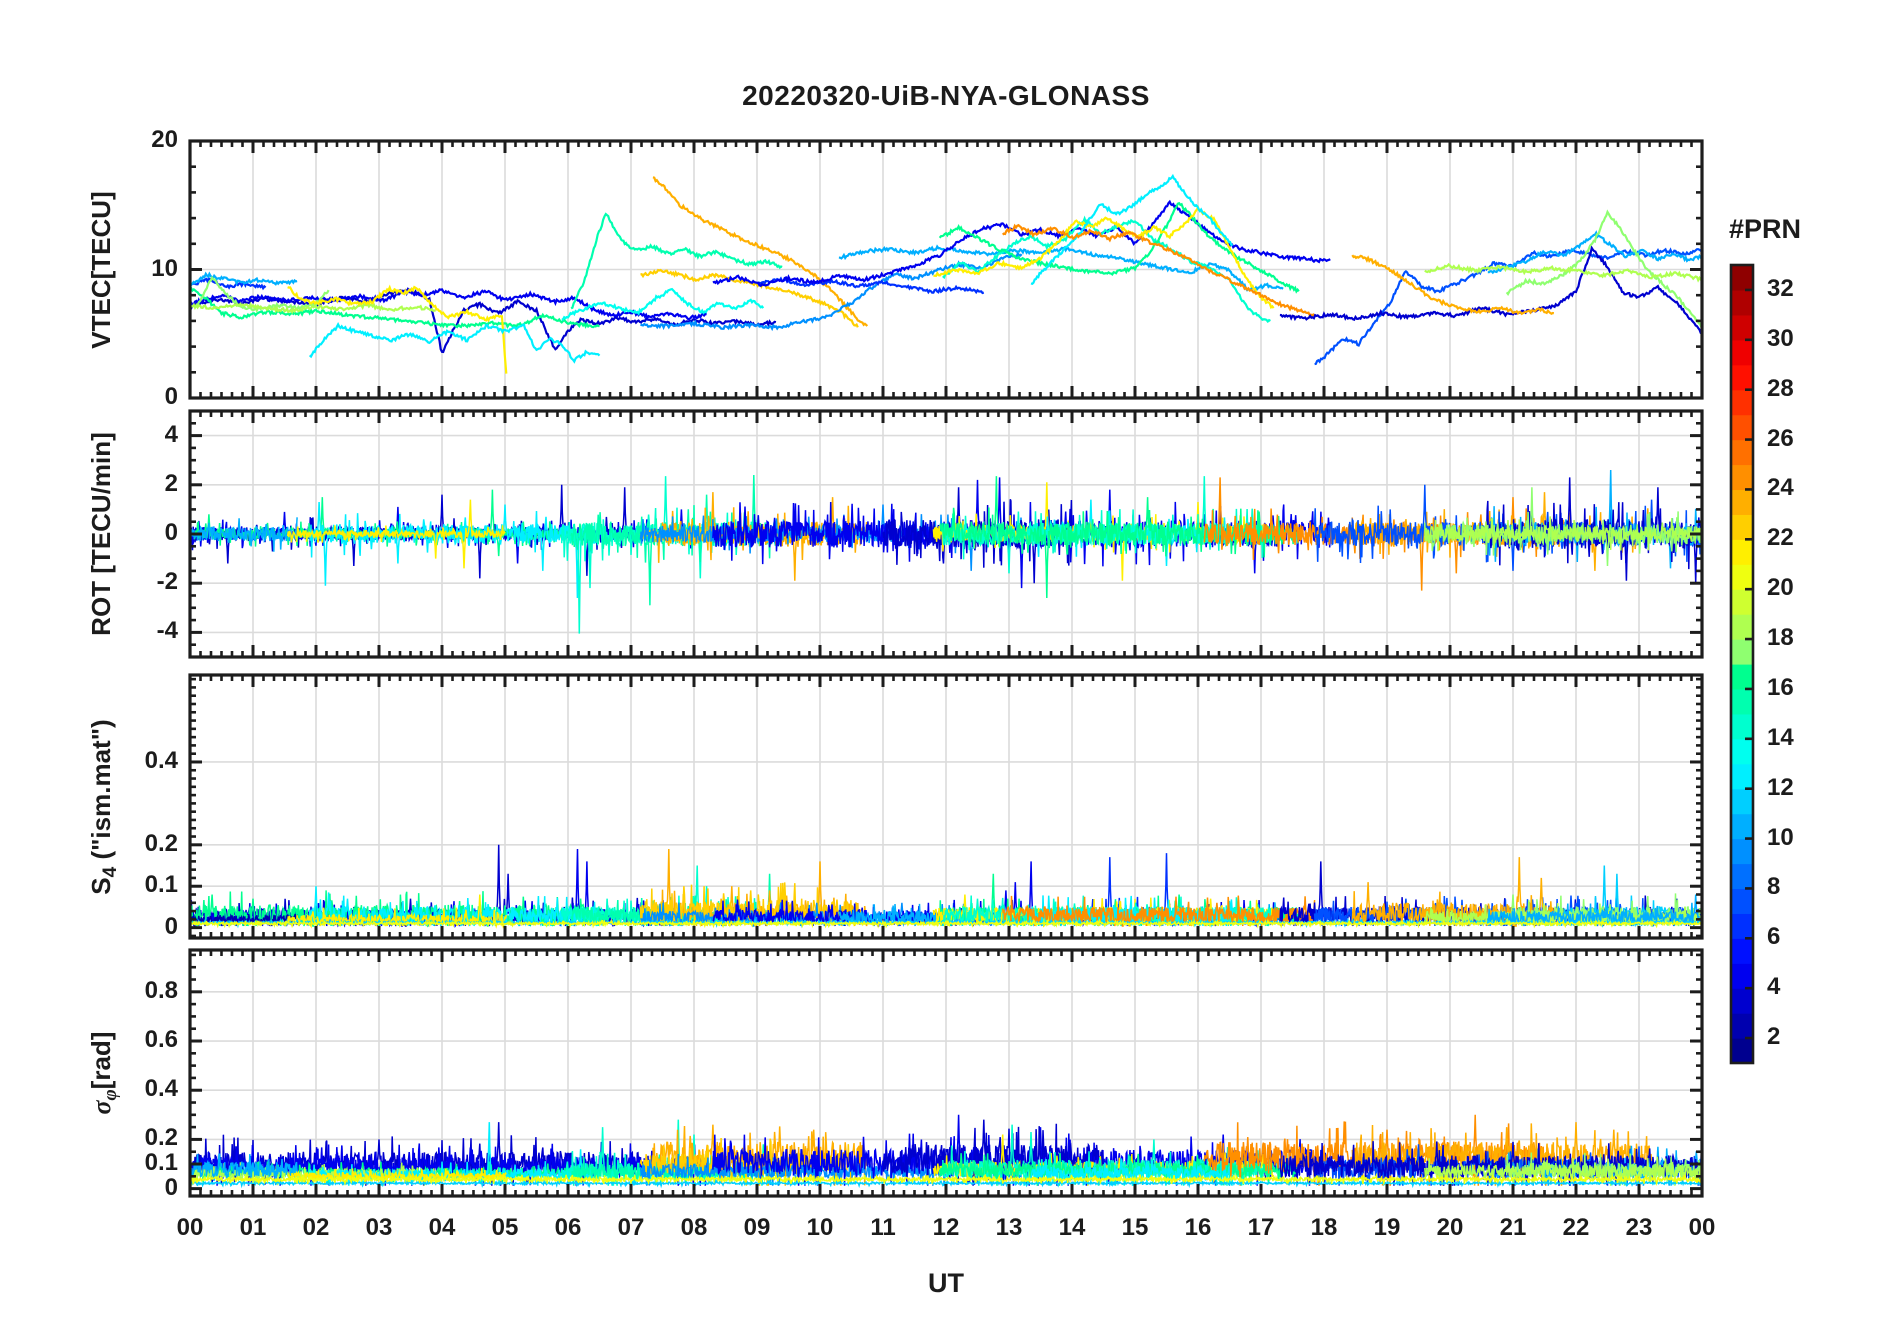 The image size is (1902, 1330). I want to click on colorbar-tick-label: 2, so click(1774, 1037).